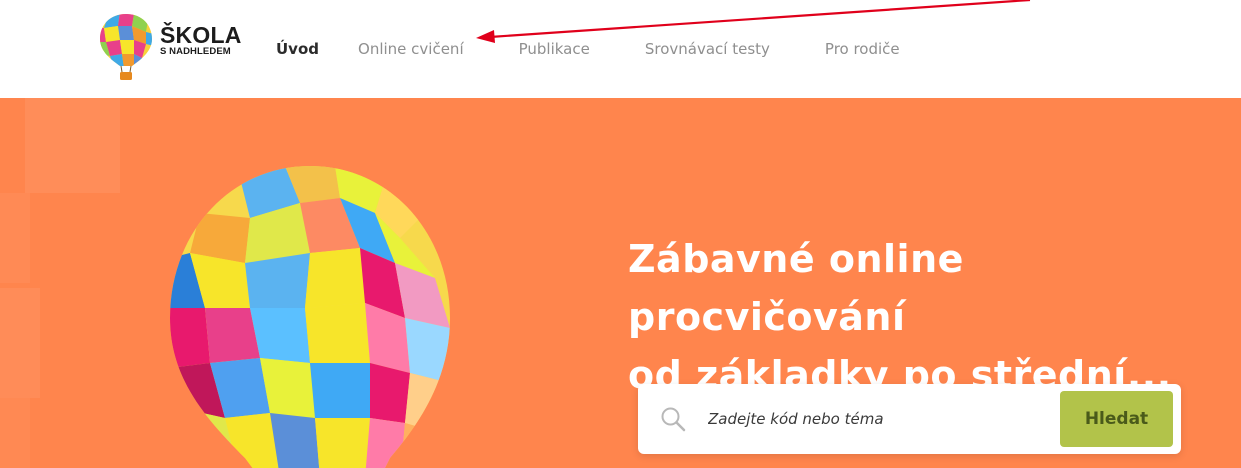  What do you see at coordinates (862, 49) in the screenshot?
I see `nav-item-pro-rodice: Pro rodiče` at bounding box center [862, 49].